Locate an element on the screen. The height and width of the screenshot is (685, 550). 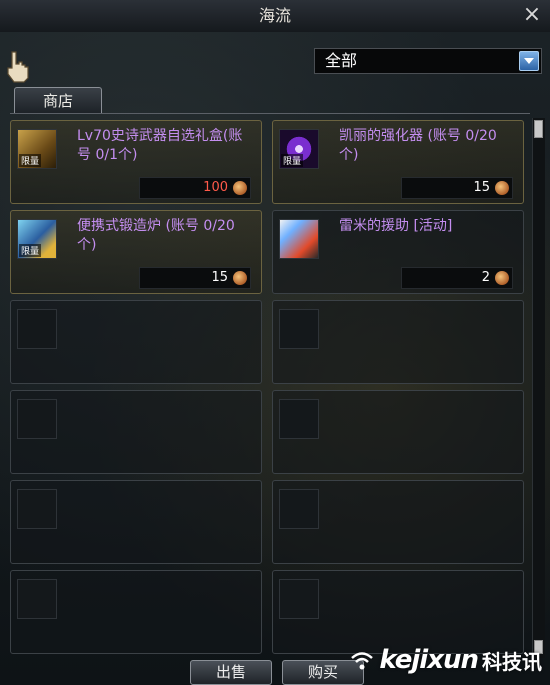
window-title: 海流 is located at coordinates (274, 15).